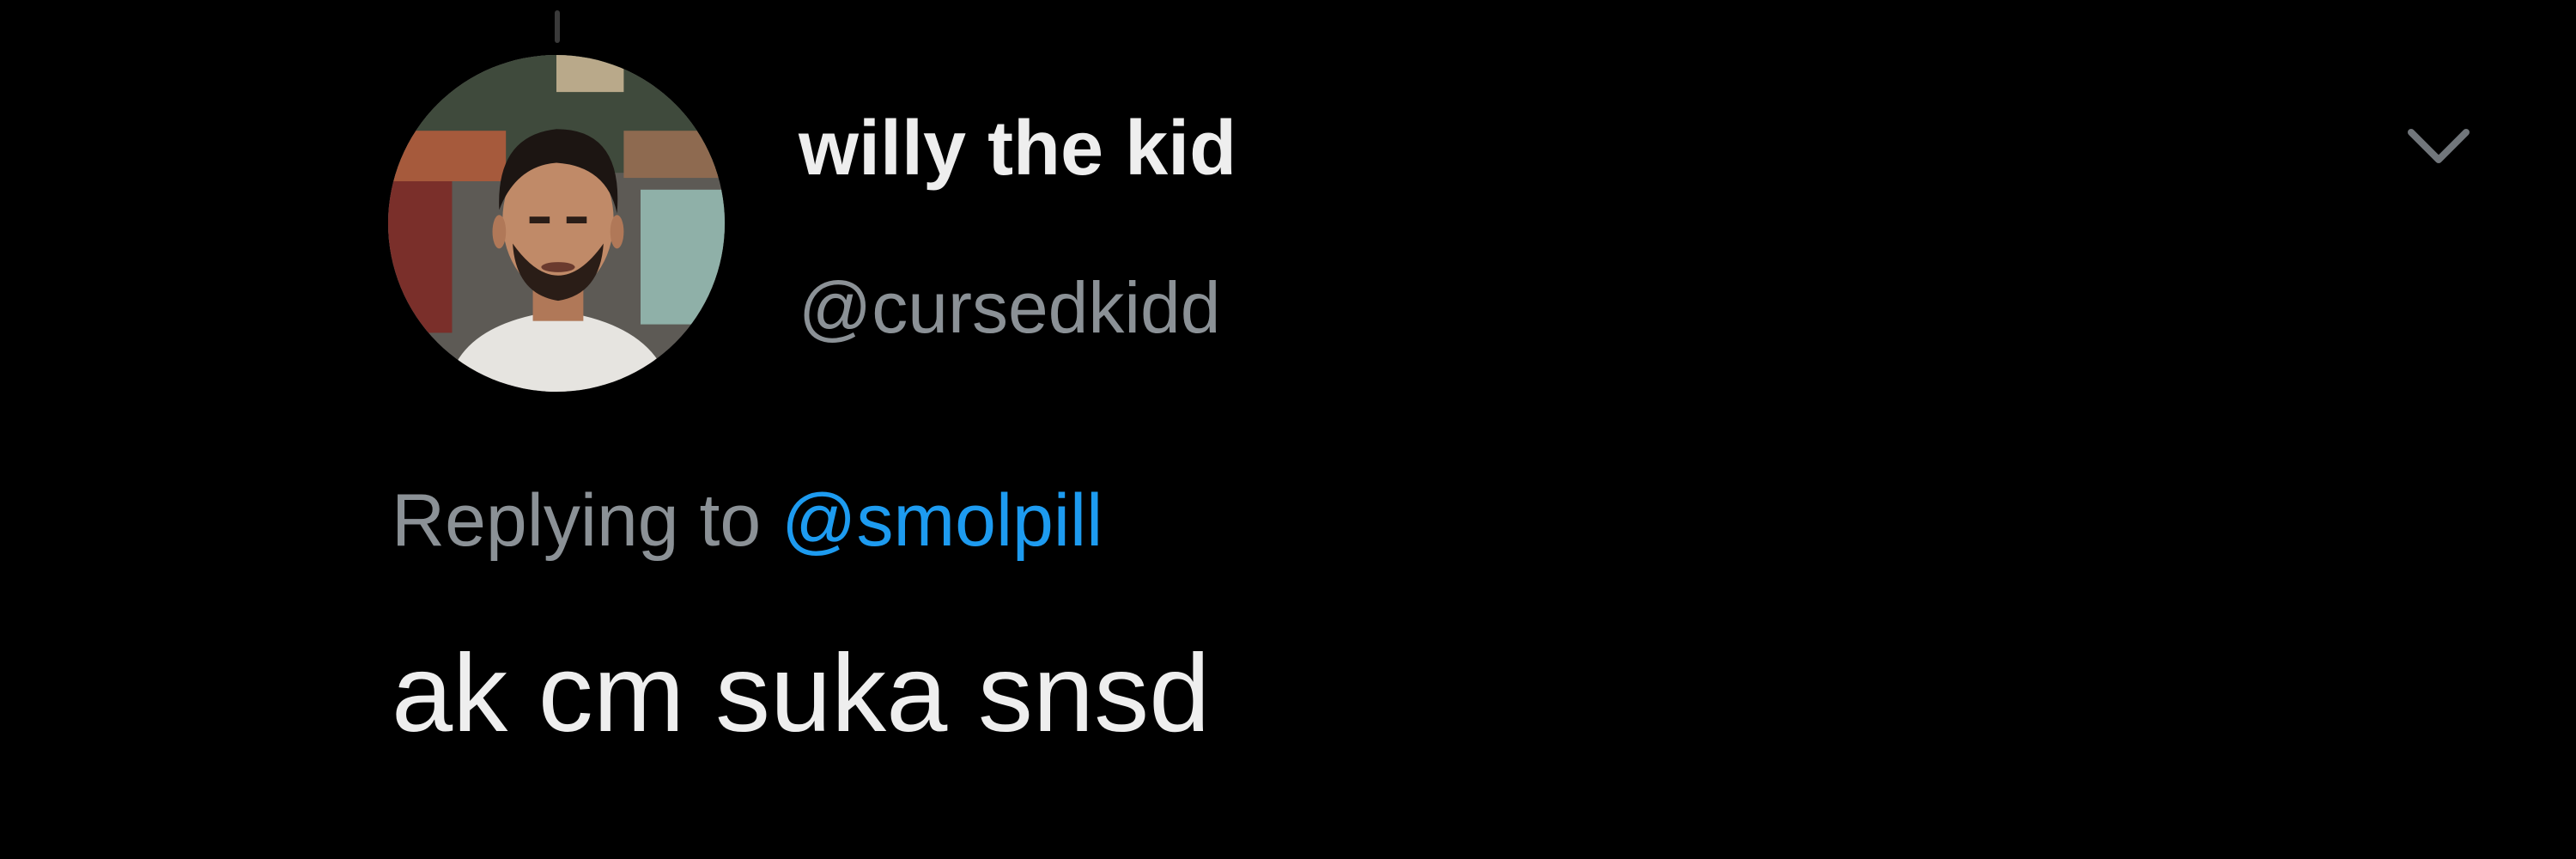  What do you see at coordinates (1017, 149) in the screenshot?
I see `display-name: willy the kid` at bounding box center [1017, 149].